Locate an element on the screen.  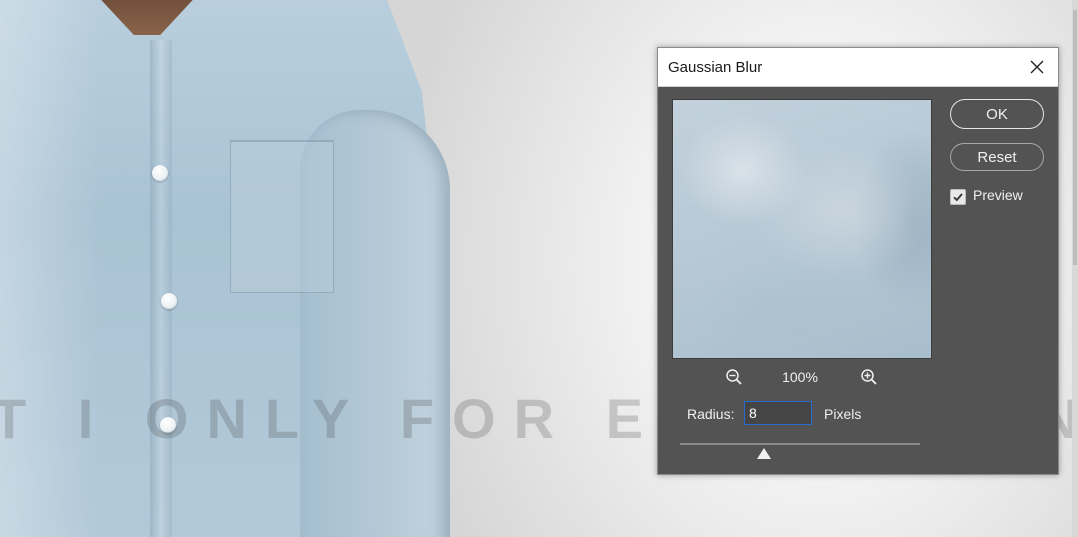
zoom-out-icon is located at coordinates (734, 377).